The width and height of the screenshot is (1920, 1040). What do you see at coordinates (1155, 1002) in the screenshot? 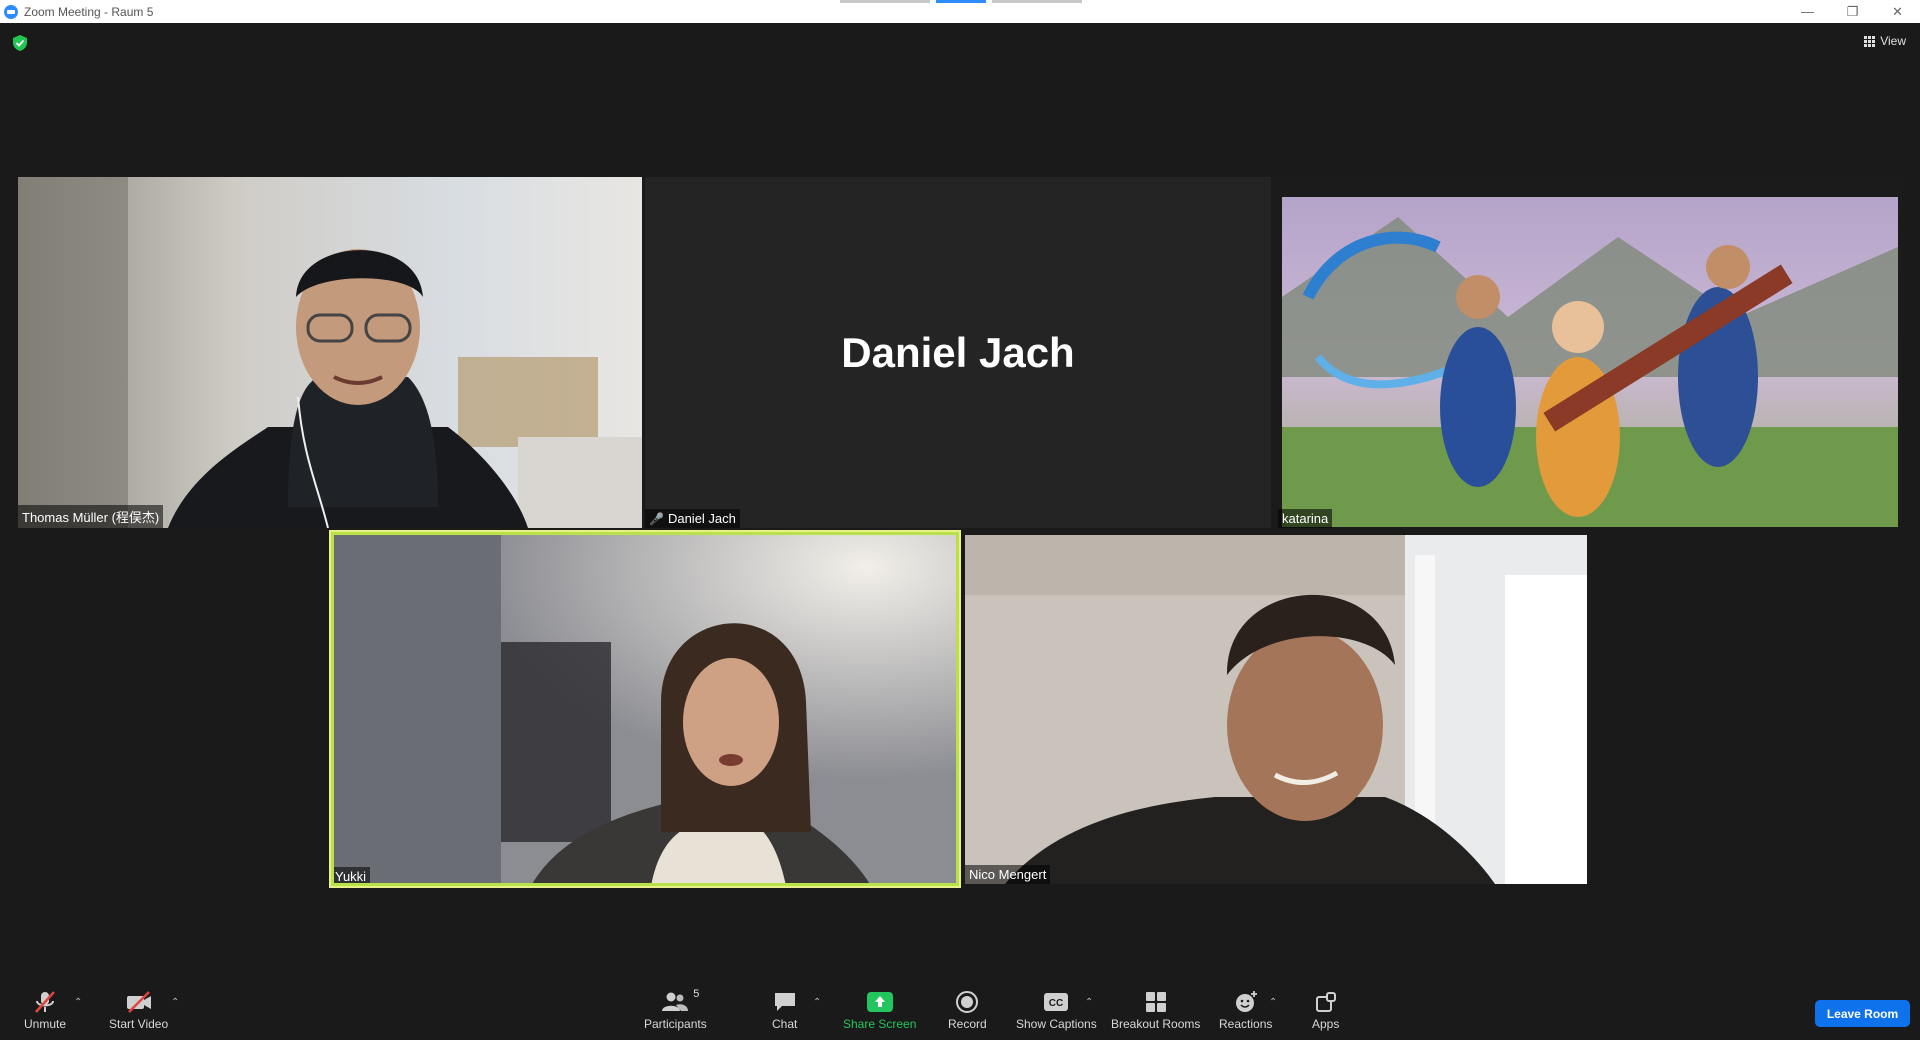
I see `breakout-rooms-icon` at bounding box center [1155, 1002].